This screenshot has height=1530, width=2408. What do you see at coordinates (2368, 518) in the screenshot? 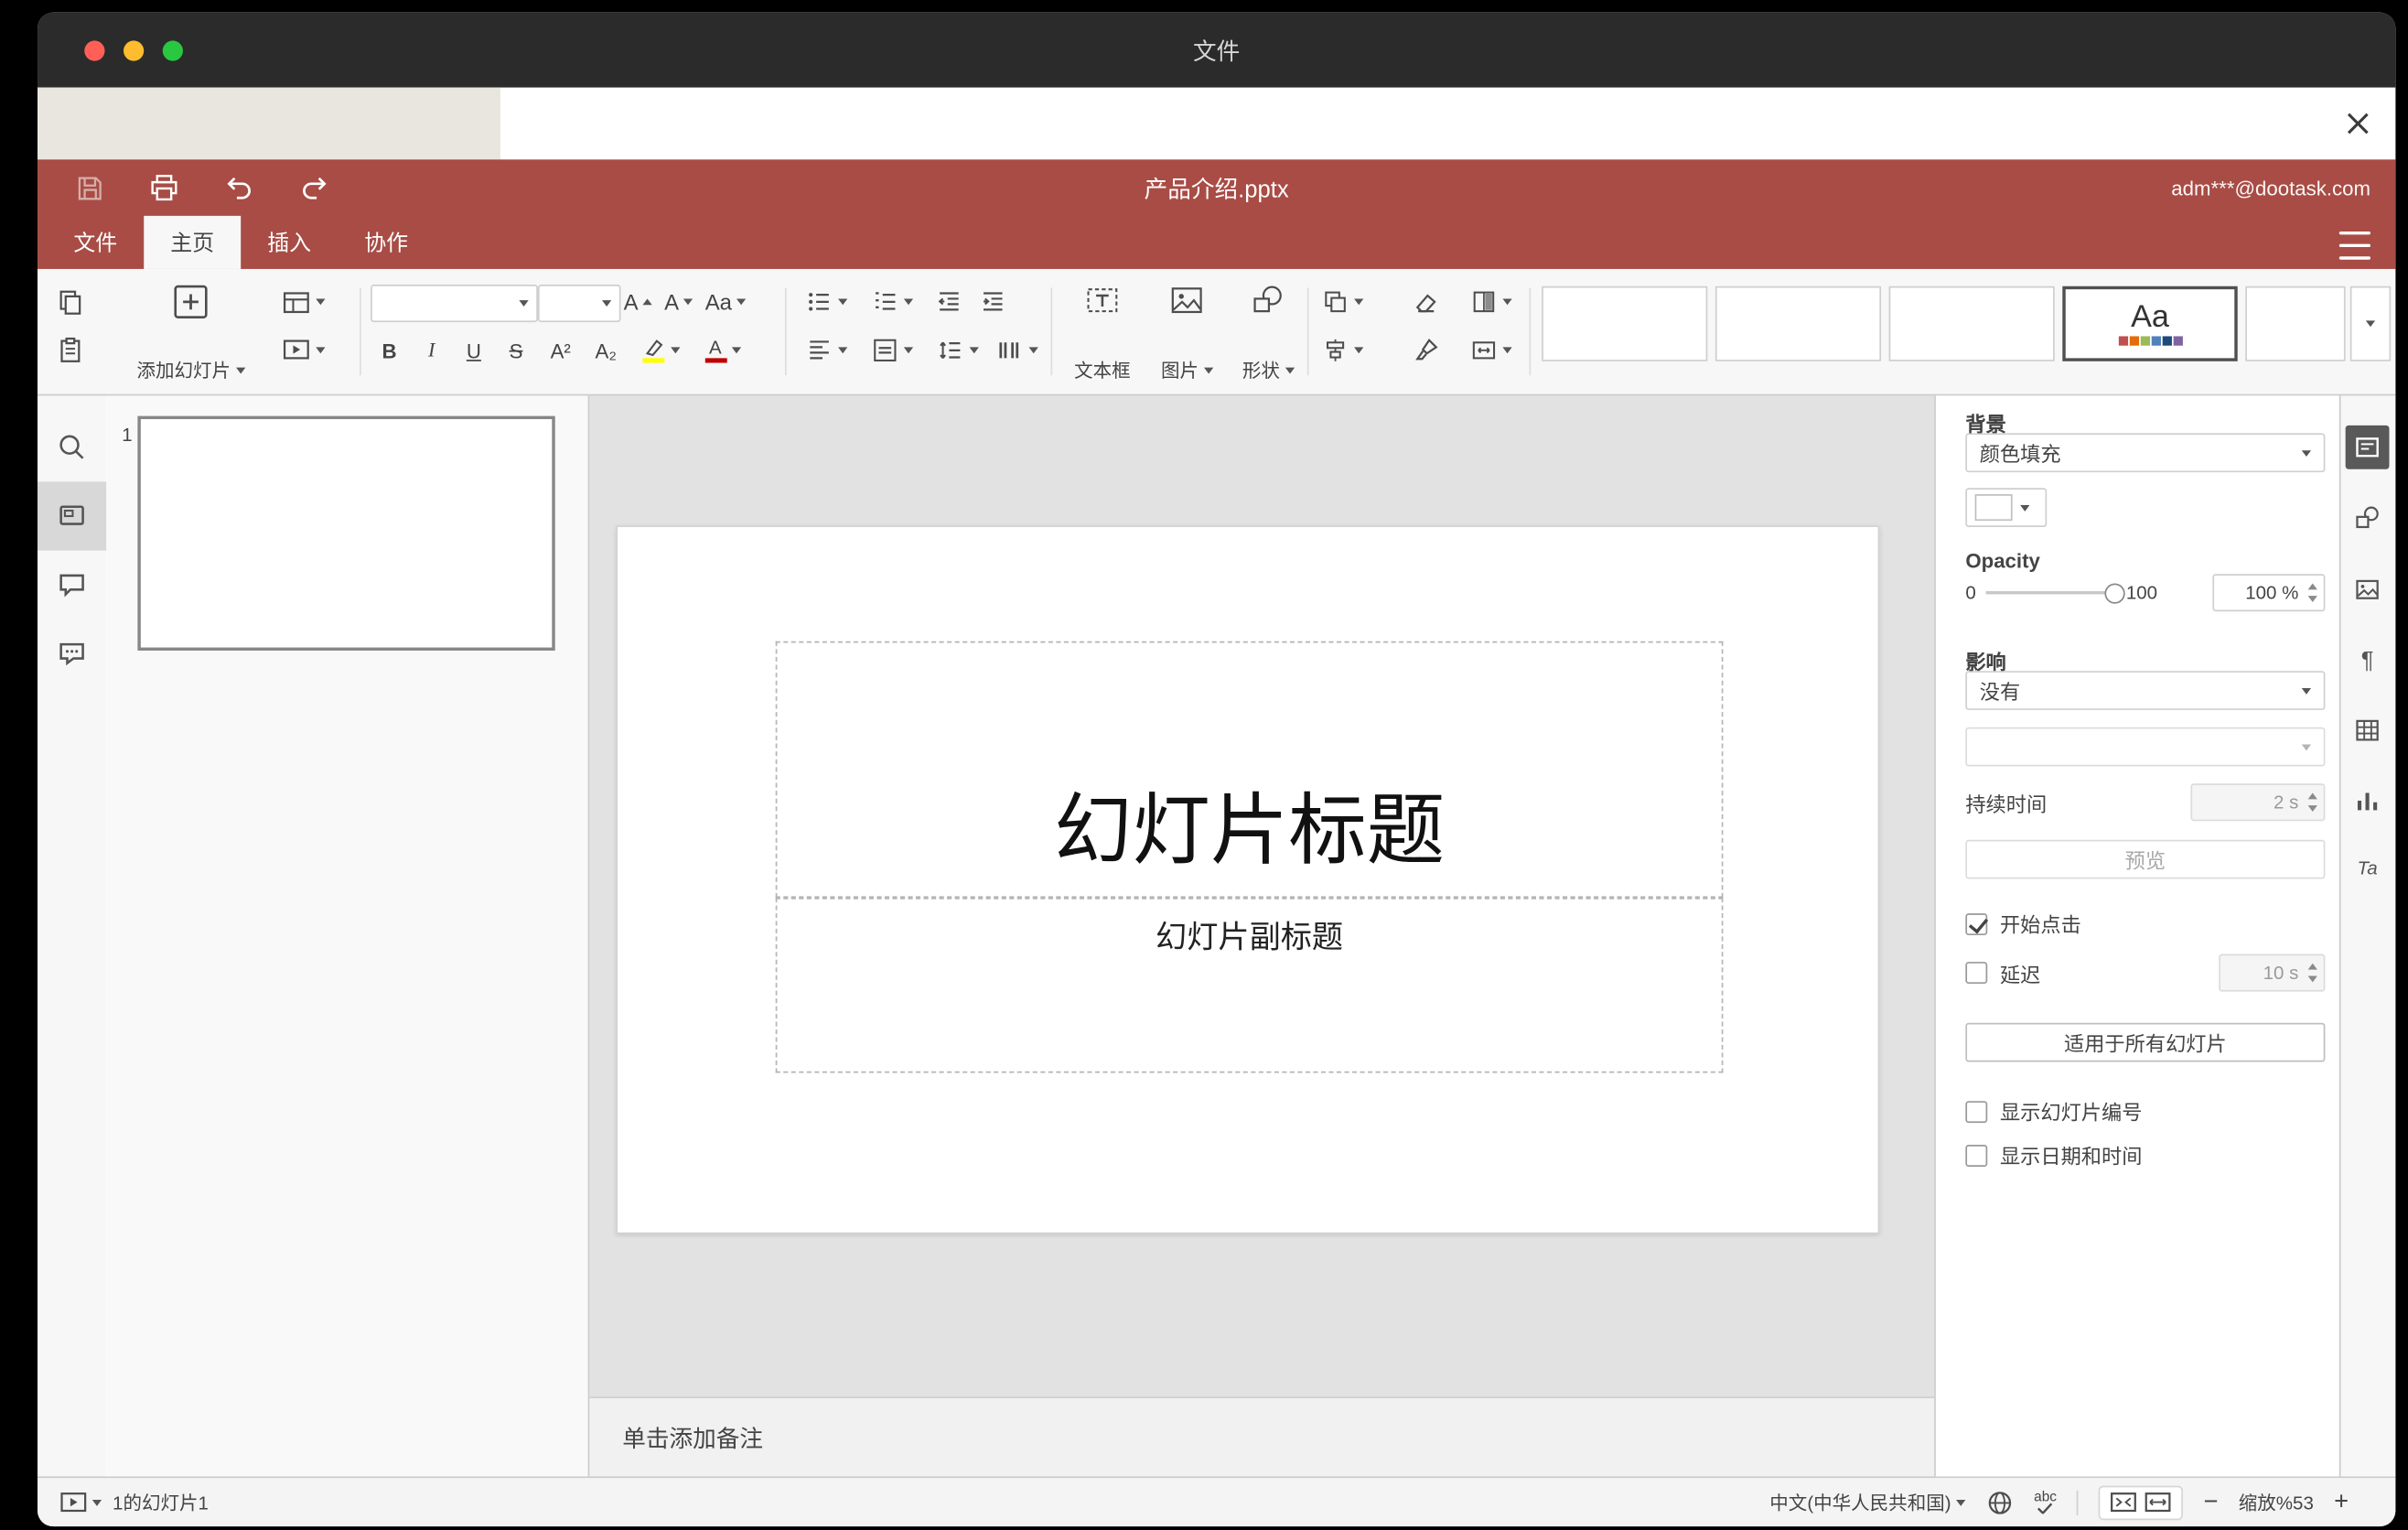
I see `shape-settings-dock-button` at bounding box center [2368, 518].